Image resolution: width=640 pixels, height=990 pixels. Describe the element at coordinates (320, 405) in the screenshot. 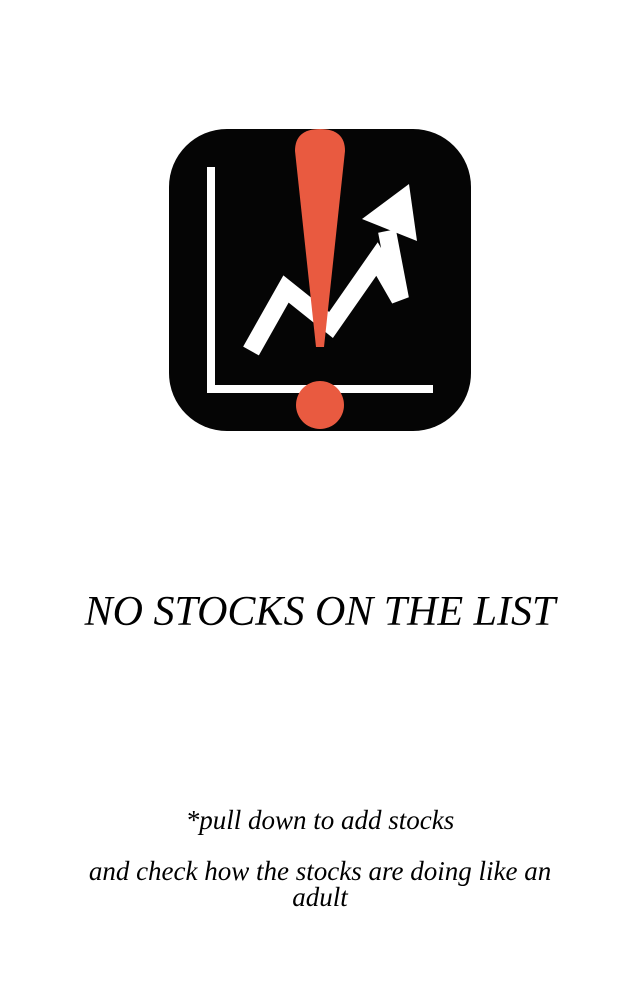

I see `exclamation-dot` at that location.